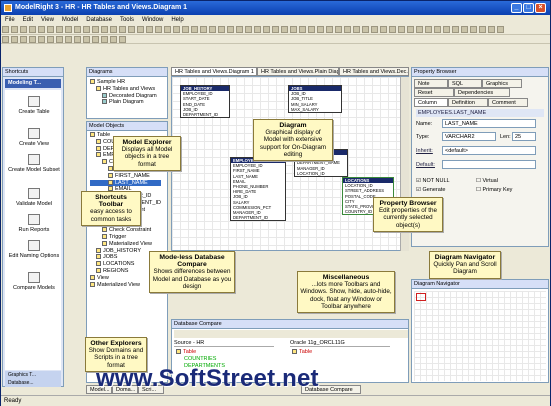  What do you see at coordinates (123, 89) in the screenshot?
I see `diagram-tree-item: HR Tables and Views` at bounding box center [123, 89].